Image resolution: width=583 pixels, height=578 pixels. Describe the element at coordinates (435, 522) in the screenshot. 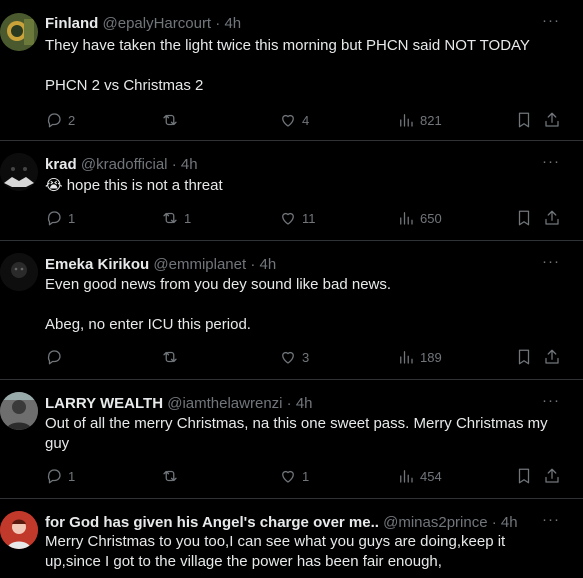

I see `user-handle: @minas2prince` at that location.